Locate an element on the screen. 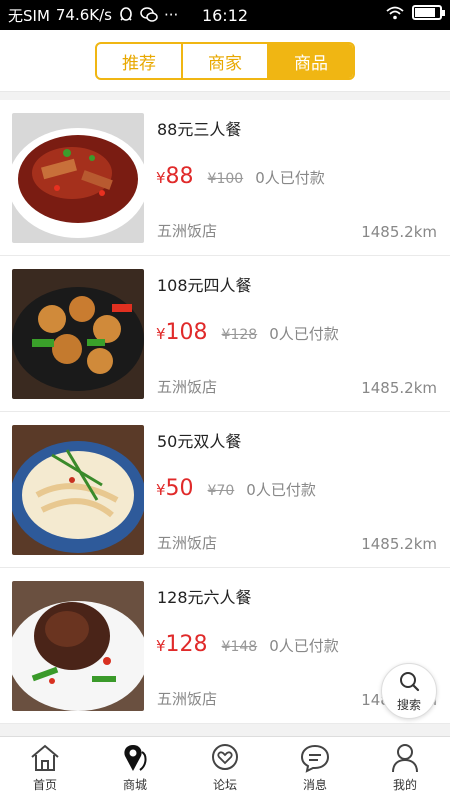  tab-label: 商城 is located at coordinates (134, 785).